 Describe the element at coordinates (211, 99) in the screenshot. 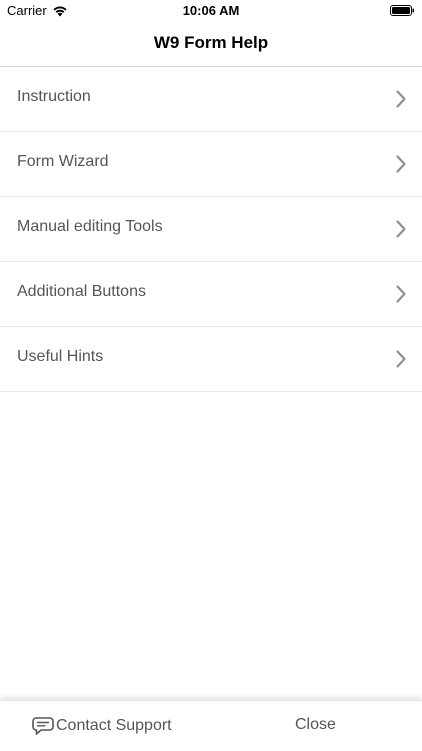

I see `menu-item-instruction: Instruction` at that location.